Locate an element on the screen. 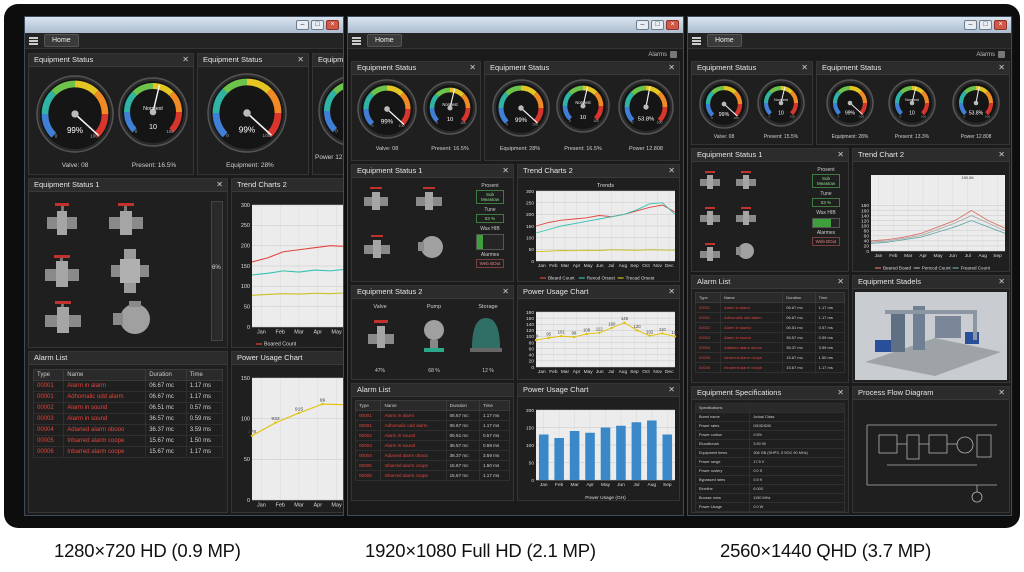 The height and width of the screenshot is (572, 1024). data-label: 915 is located at coordinates (299, 409).